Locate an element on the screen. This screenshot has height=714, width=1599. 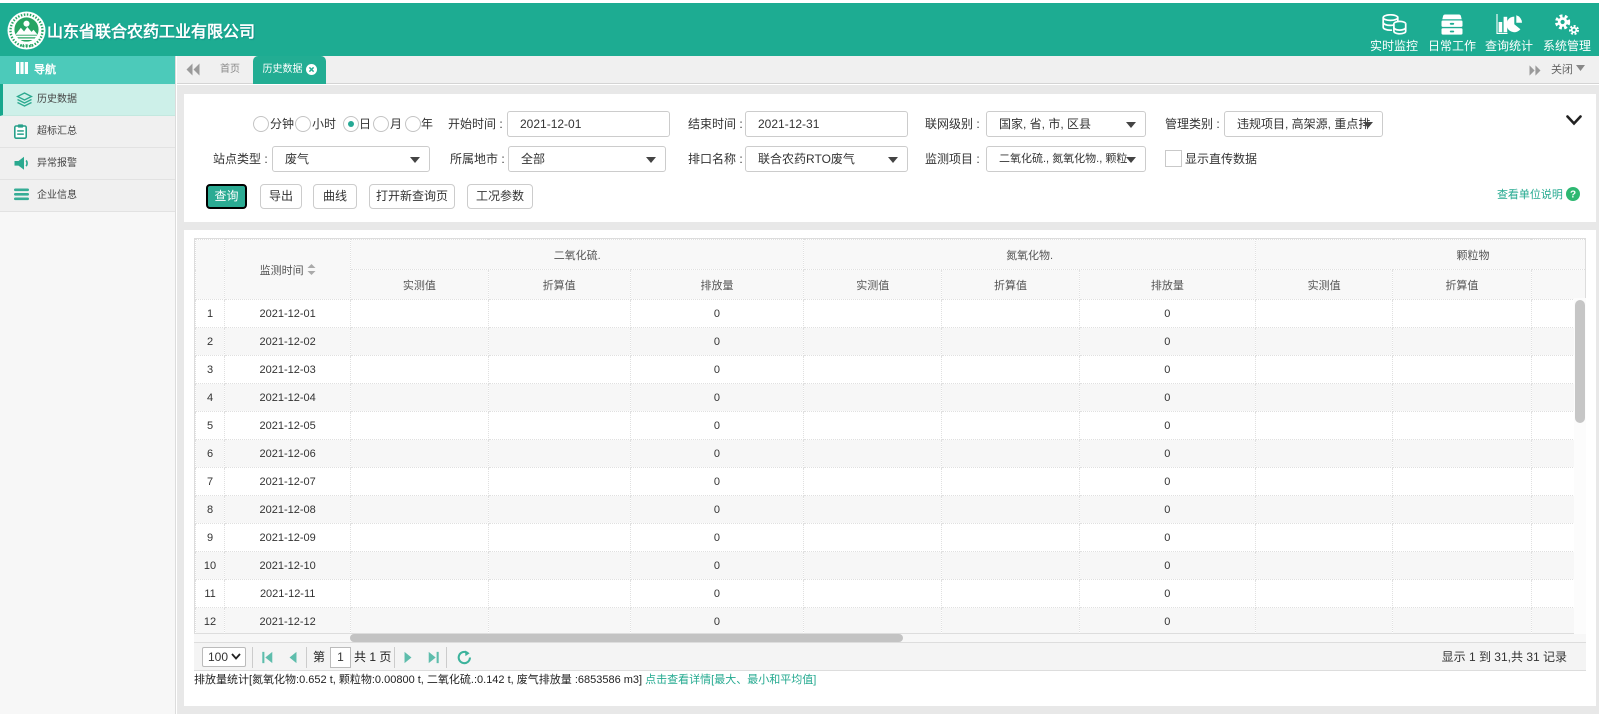
svg-text: M E E is located at coordinates (26, 45).